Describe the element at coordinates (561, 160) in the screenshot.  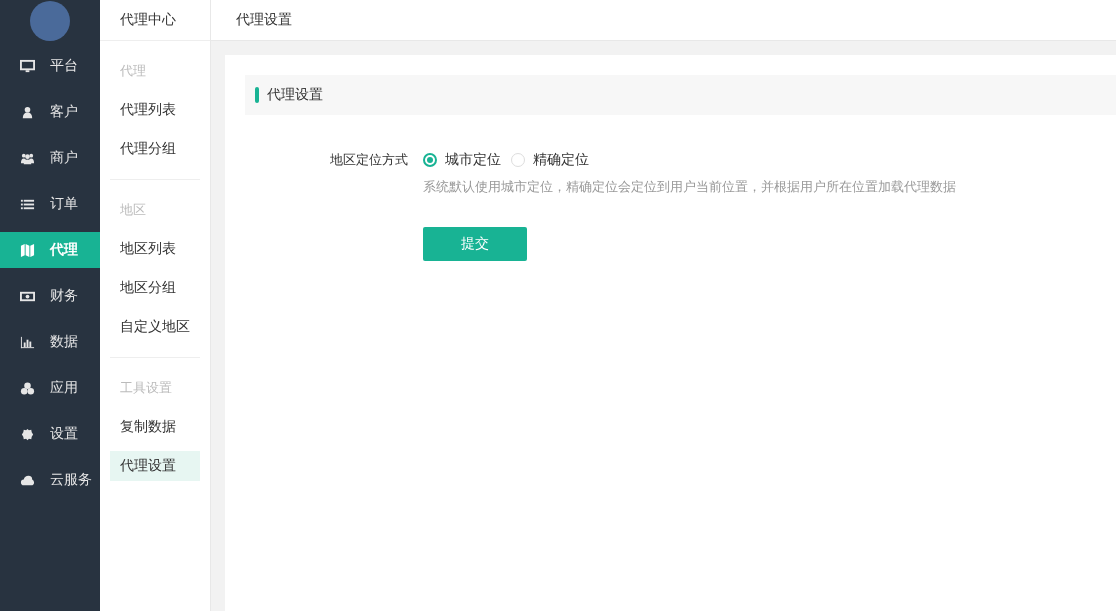
I see `radio-label: 精确定位` at that location.